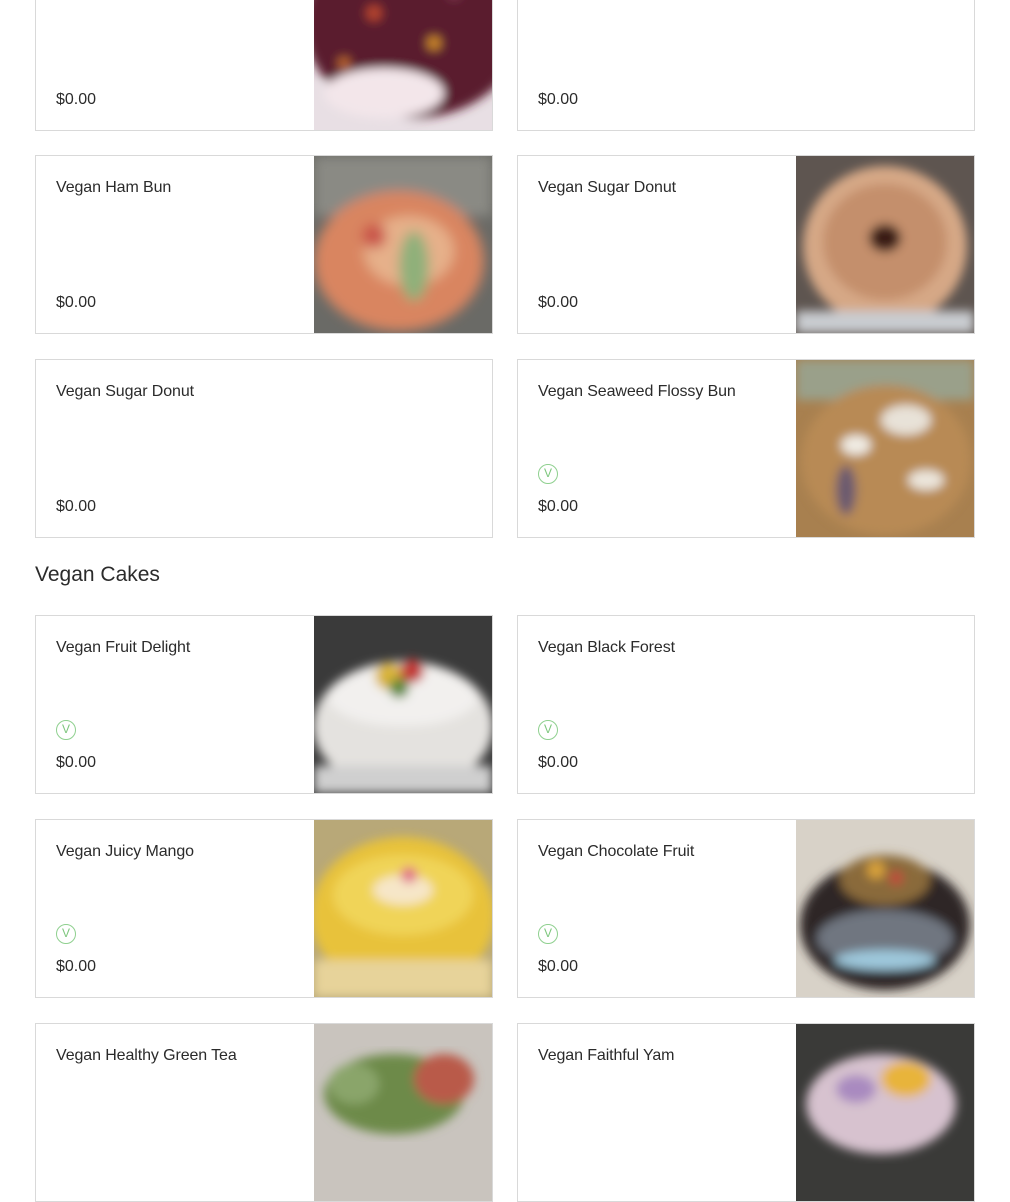 The image size is (1010, 1202). I want to click on ham-bun-image, so click(403, 244).